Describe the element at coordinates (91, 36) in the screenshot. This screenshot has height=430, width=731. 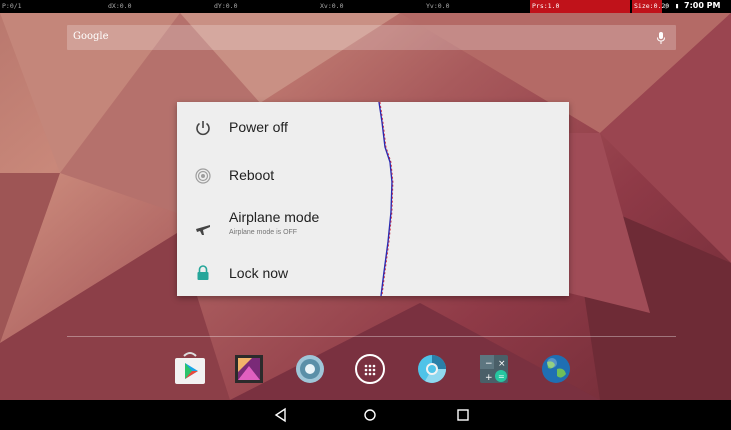
I see `google-logo: Google` at that location.